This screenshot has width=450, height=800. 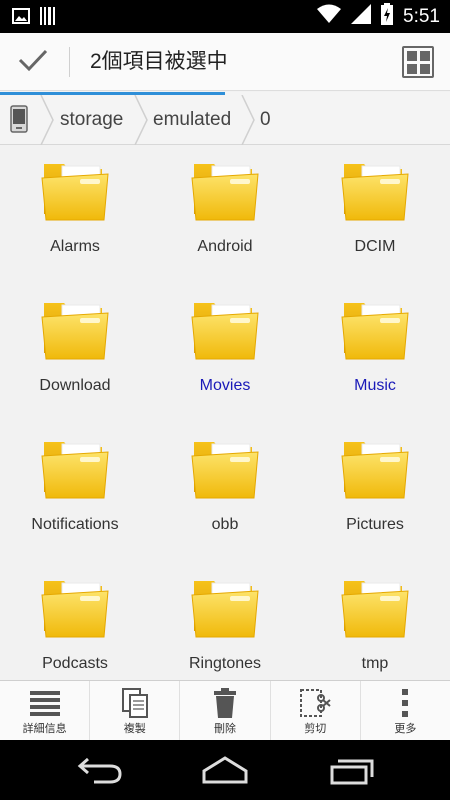 I want to click on details-button: 詳細信息, so click(x=45, y=710).